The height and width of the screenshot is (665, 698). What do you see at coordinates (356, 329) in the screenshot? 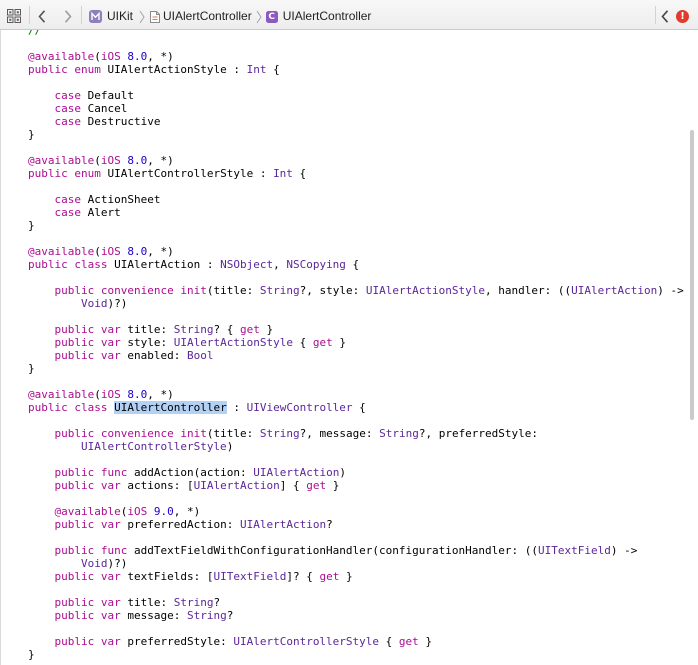
I see `code-line: public var title: String? { get }` at bounding box center [356, 329].